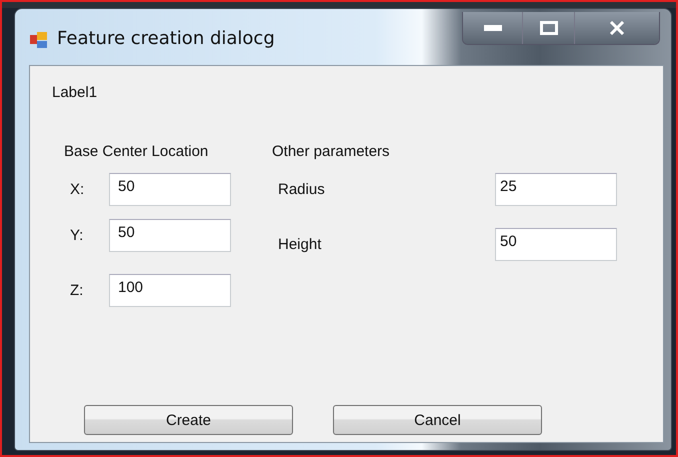  Describe the element at coordinates (170, 290) in the screenshot. I see `input-field: 100` at that location.